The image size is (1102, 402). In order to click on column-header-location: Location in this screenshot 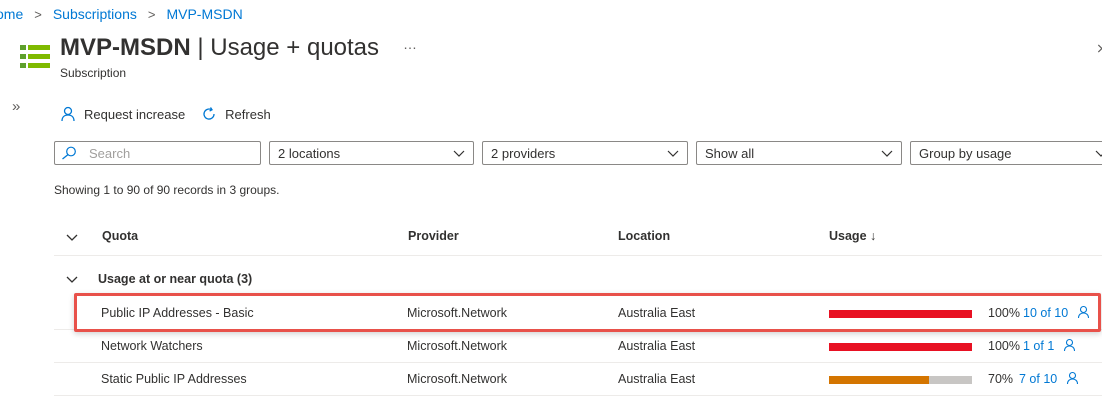, I will do `click(644, 236)`.